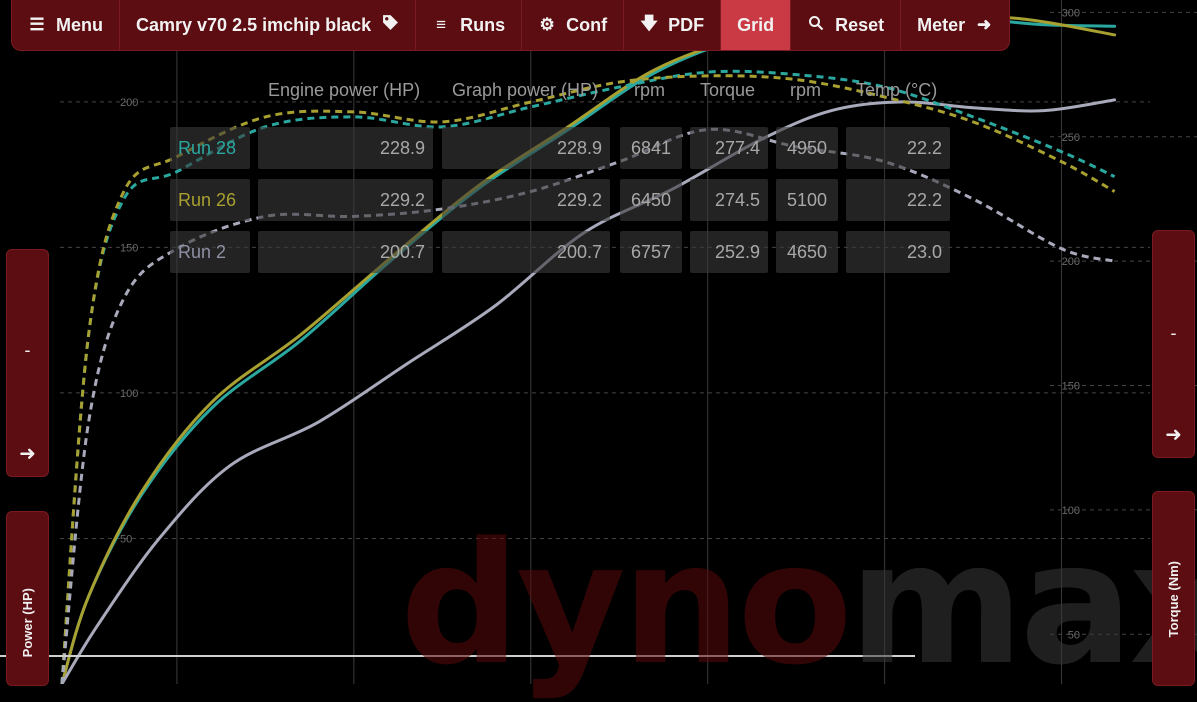 This screenshot has height=702, width=1197. What do you see at coordinates (587, 24) in the screenshot?
I see `conf-label: Conf` at bounding box center [587, 24].